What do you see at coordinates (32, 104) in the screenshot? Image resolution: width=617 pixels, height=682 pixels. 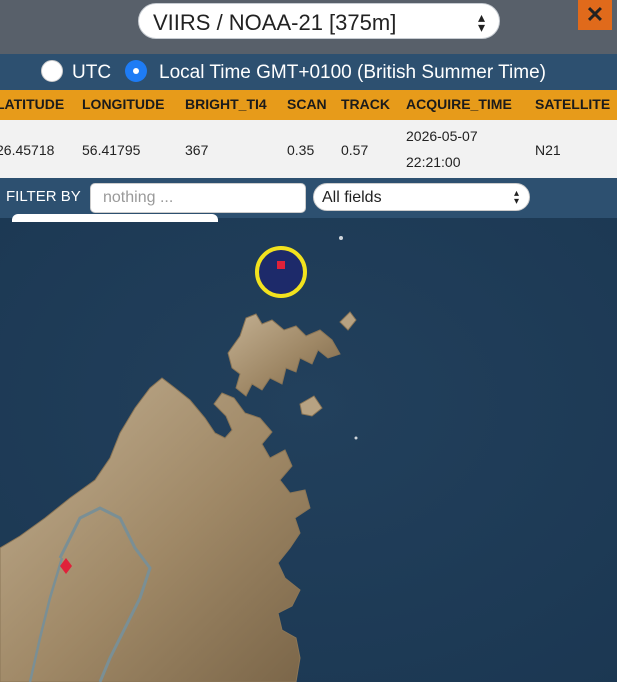 I see `column-header-latitude: LATITUDE` at bounding box center [32, 104].